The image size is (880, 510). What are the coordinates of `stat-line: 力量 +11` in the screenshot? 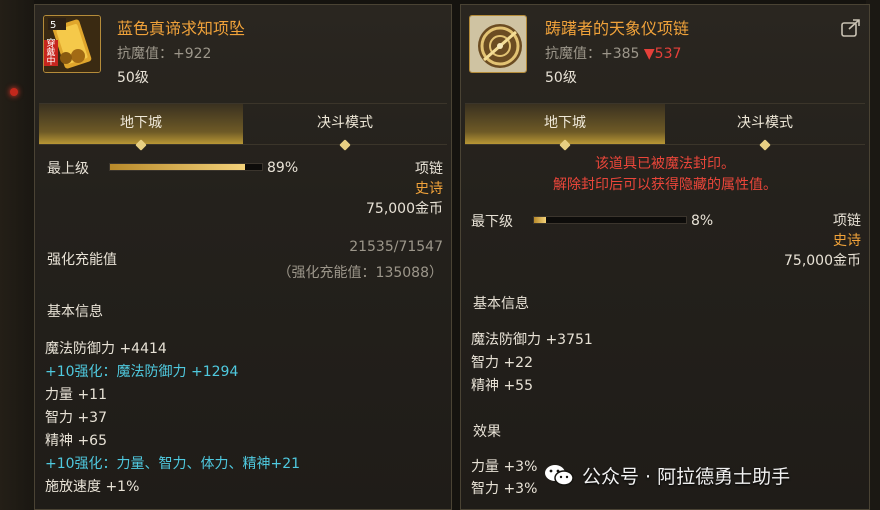 It's located at (76, 395).